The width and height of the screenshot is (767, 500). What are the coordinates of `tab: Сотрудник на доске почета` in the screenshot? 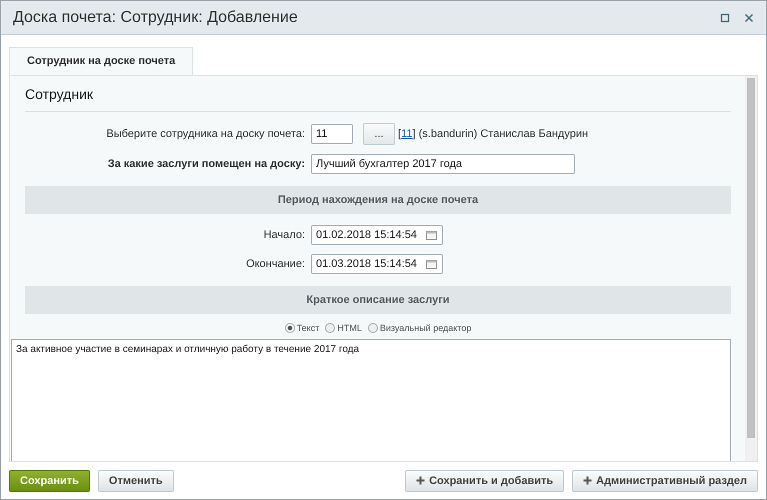 It's located at (101, 61).